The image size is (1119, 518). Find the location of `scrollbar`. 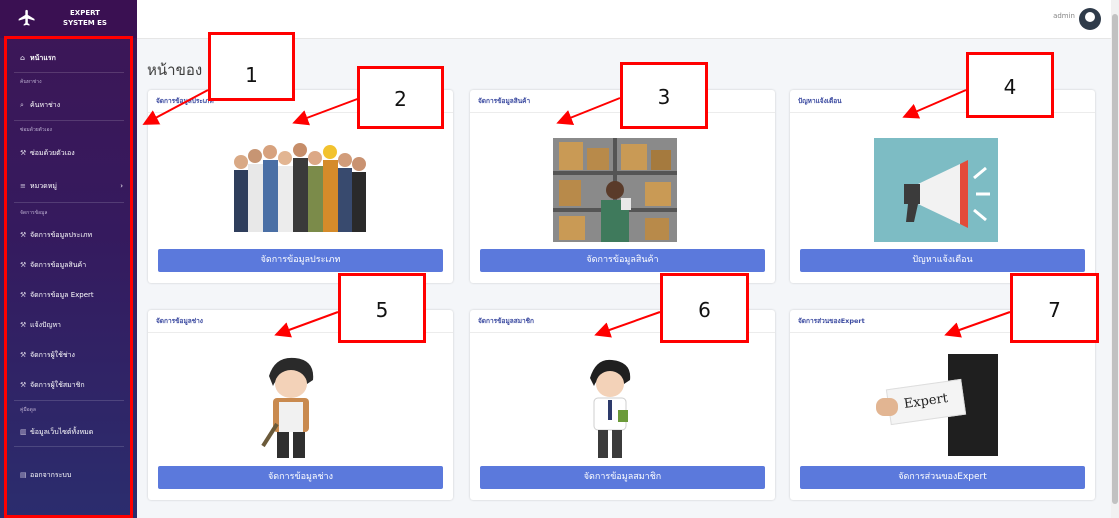

scrollbar is located at coordinates (1115, 259).